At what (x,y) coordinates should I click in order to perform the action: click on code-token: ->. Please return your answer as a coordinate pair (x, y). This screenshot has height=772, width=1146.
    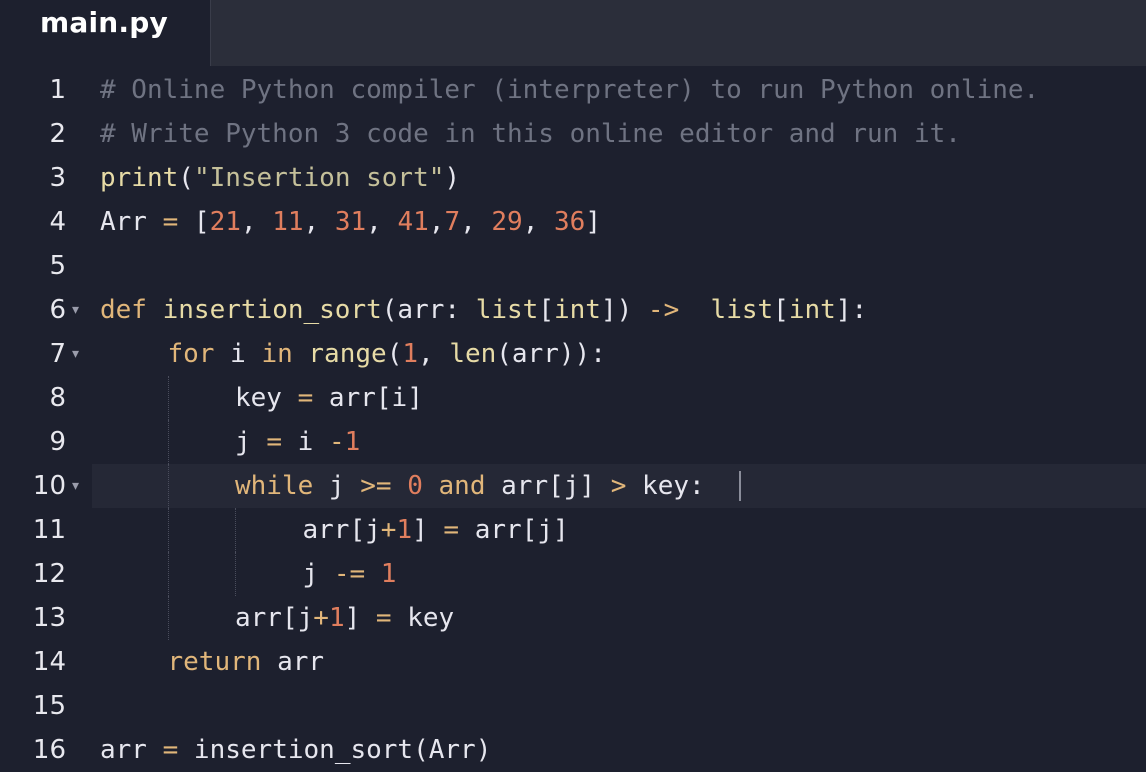
    Looking at the image, I should click on (663, 310).